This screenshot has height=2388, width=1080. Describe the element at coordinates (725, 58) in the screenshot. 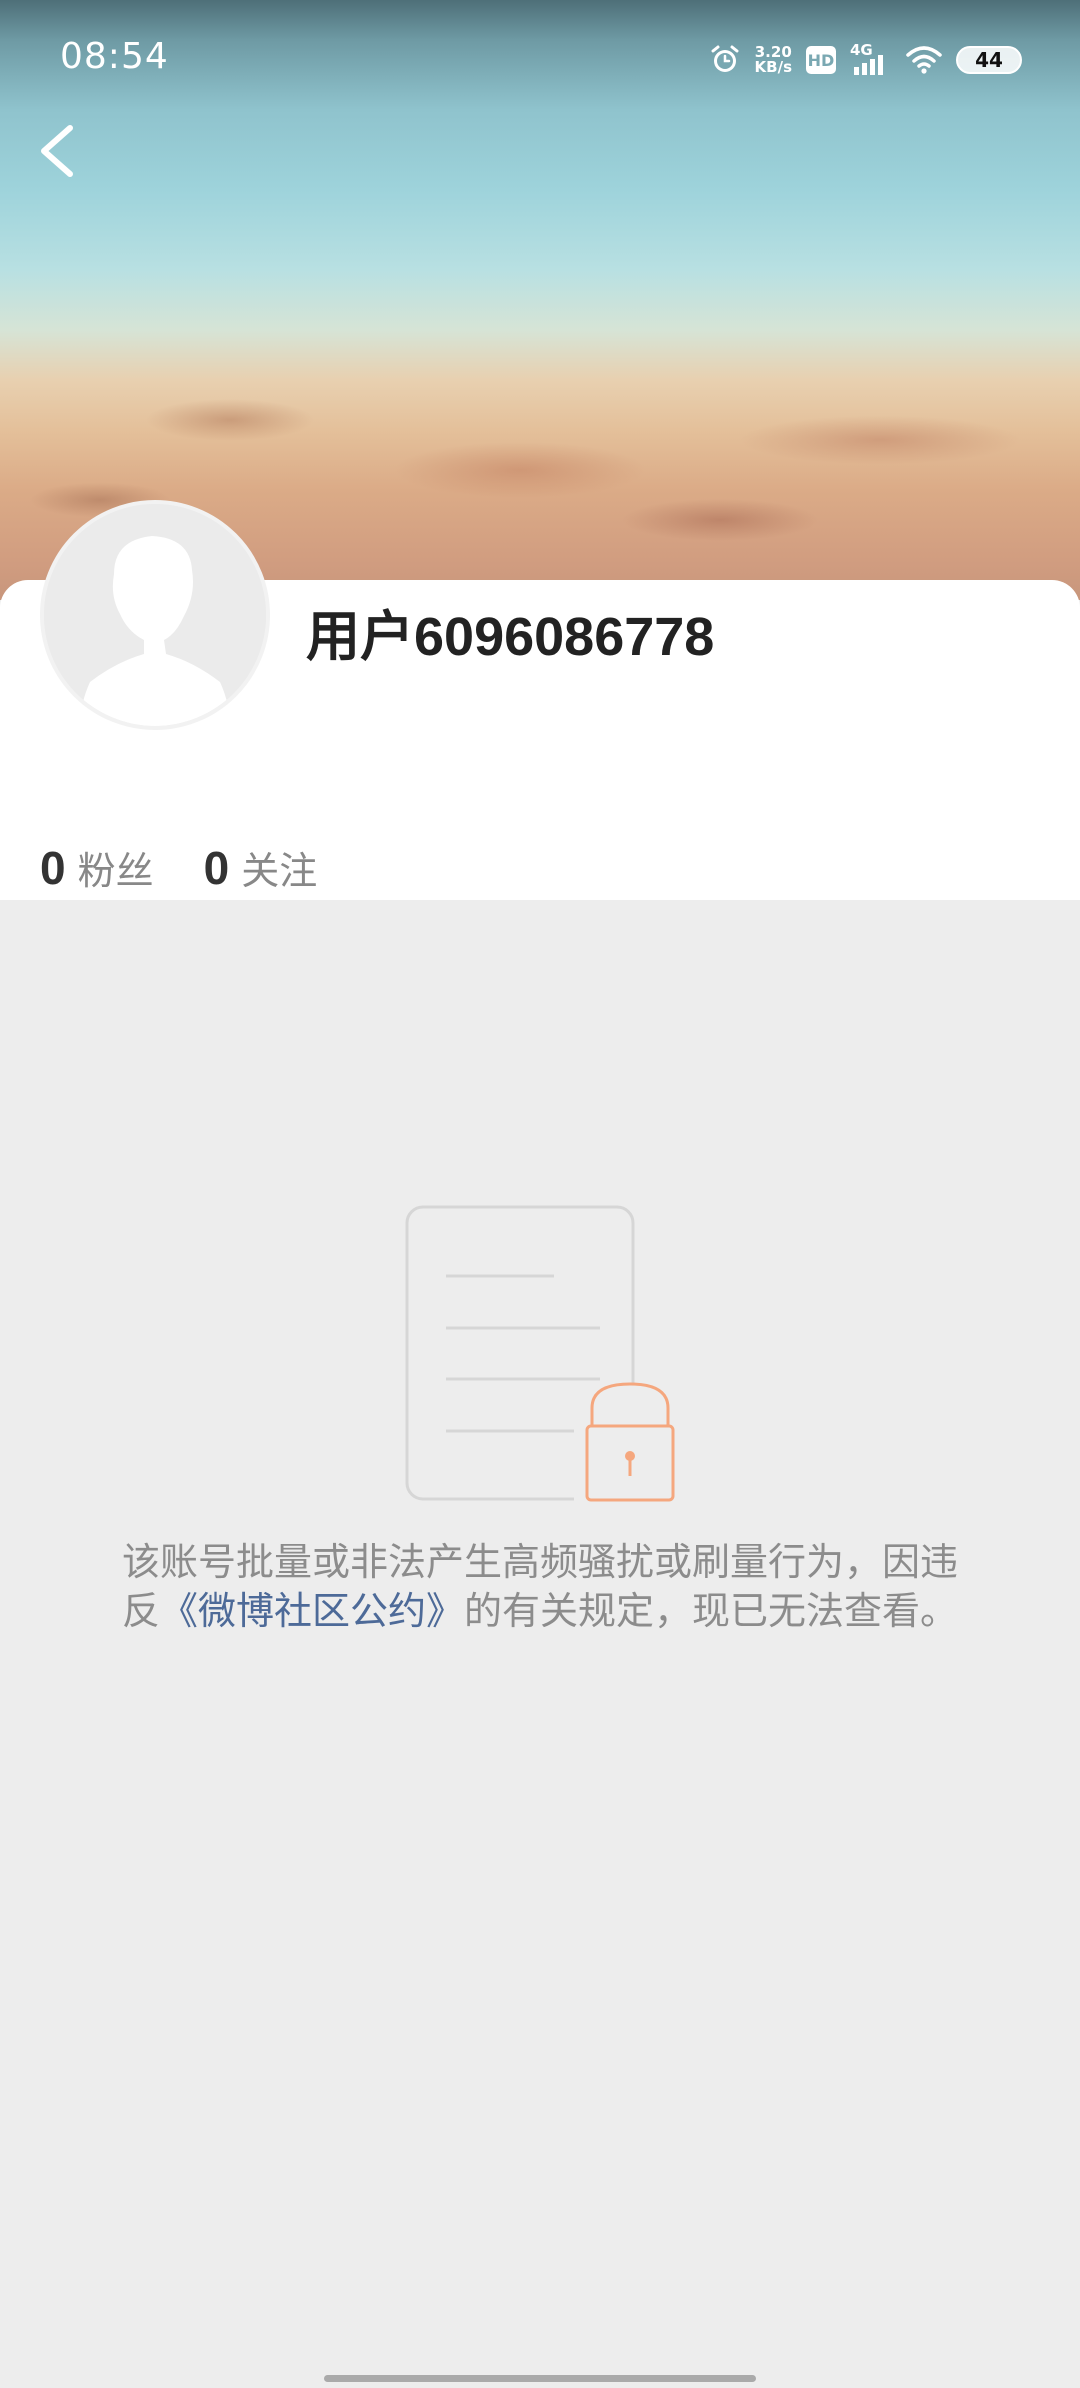

I see `alarm-icon` at that location.